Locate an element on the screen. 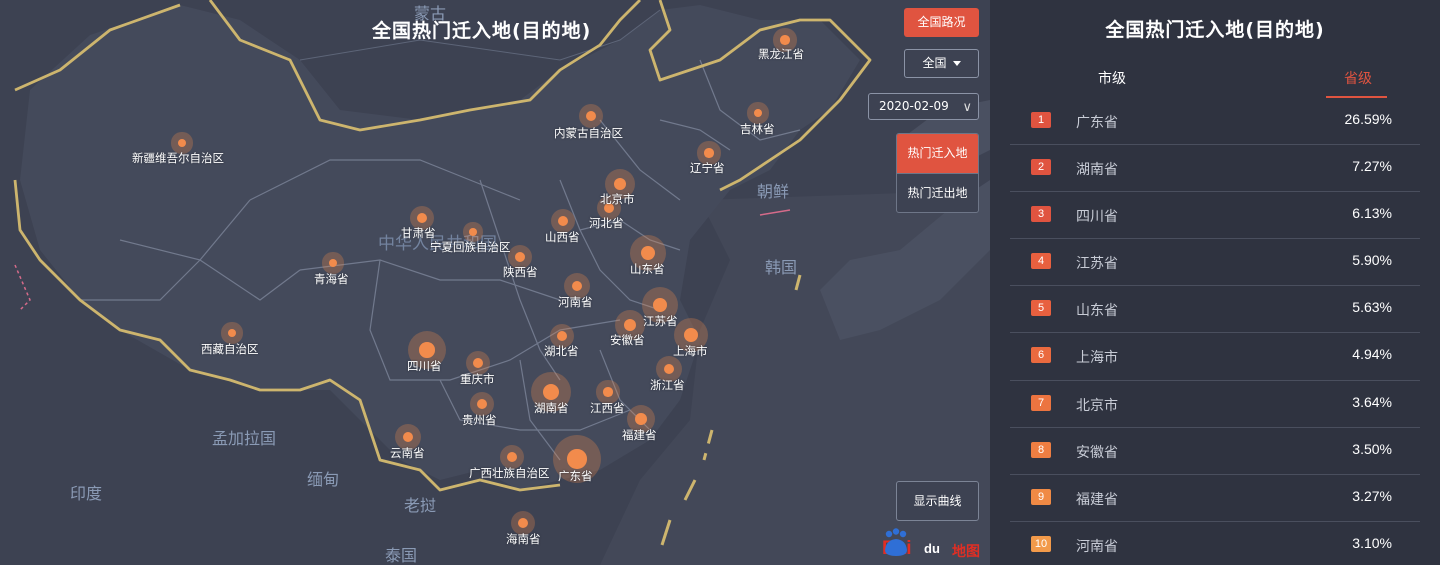 The image size is (1440, 565). baidu-logo-ditu: 地图 is located at coordinates (966, 552).